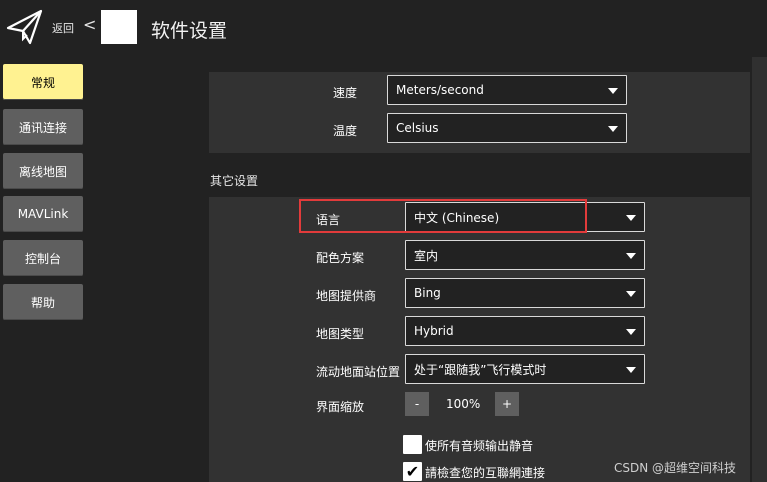 The image size is (767, 482). What do you see at coordinates (759, 269) in the screenshot?
I see `scrollbar-track` at bounding box center [759, 269].